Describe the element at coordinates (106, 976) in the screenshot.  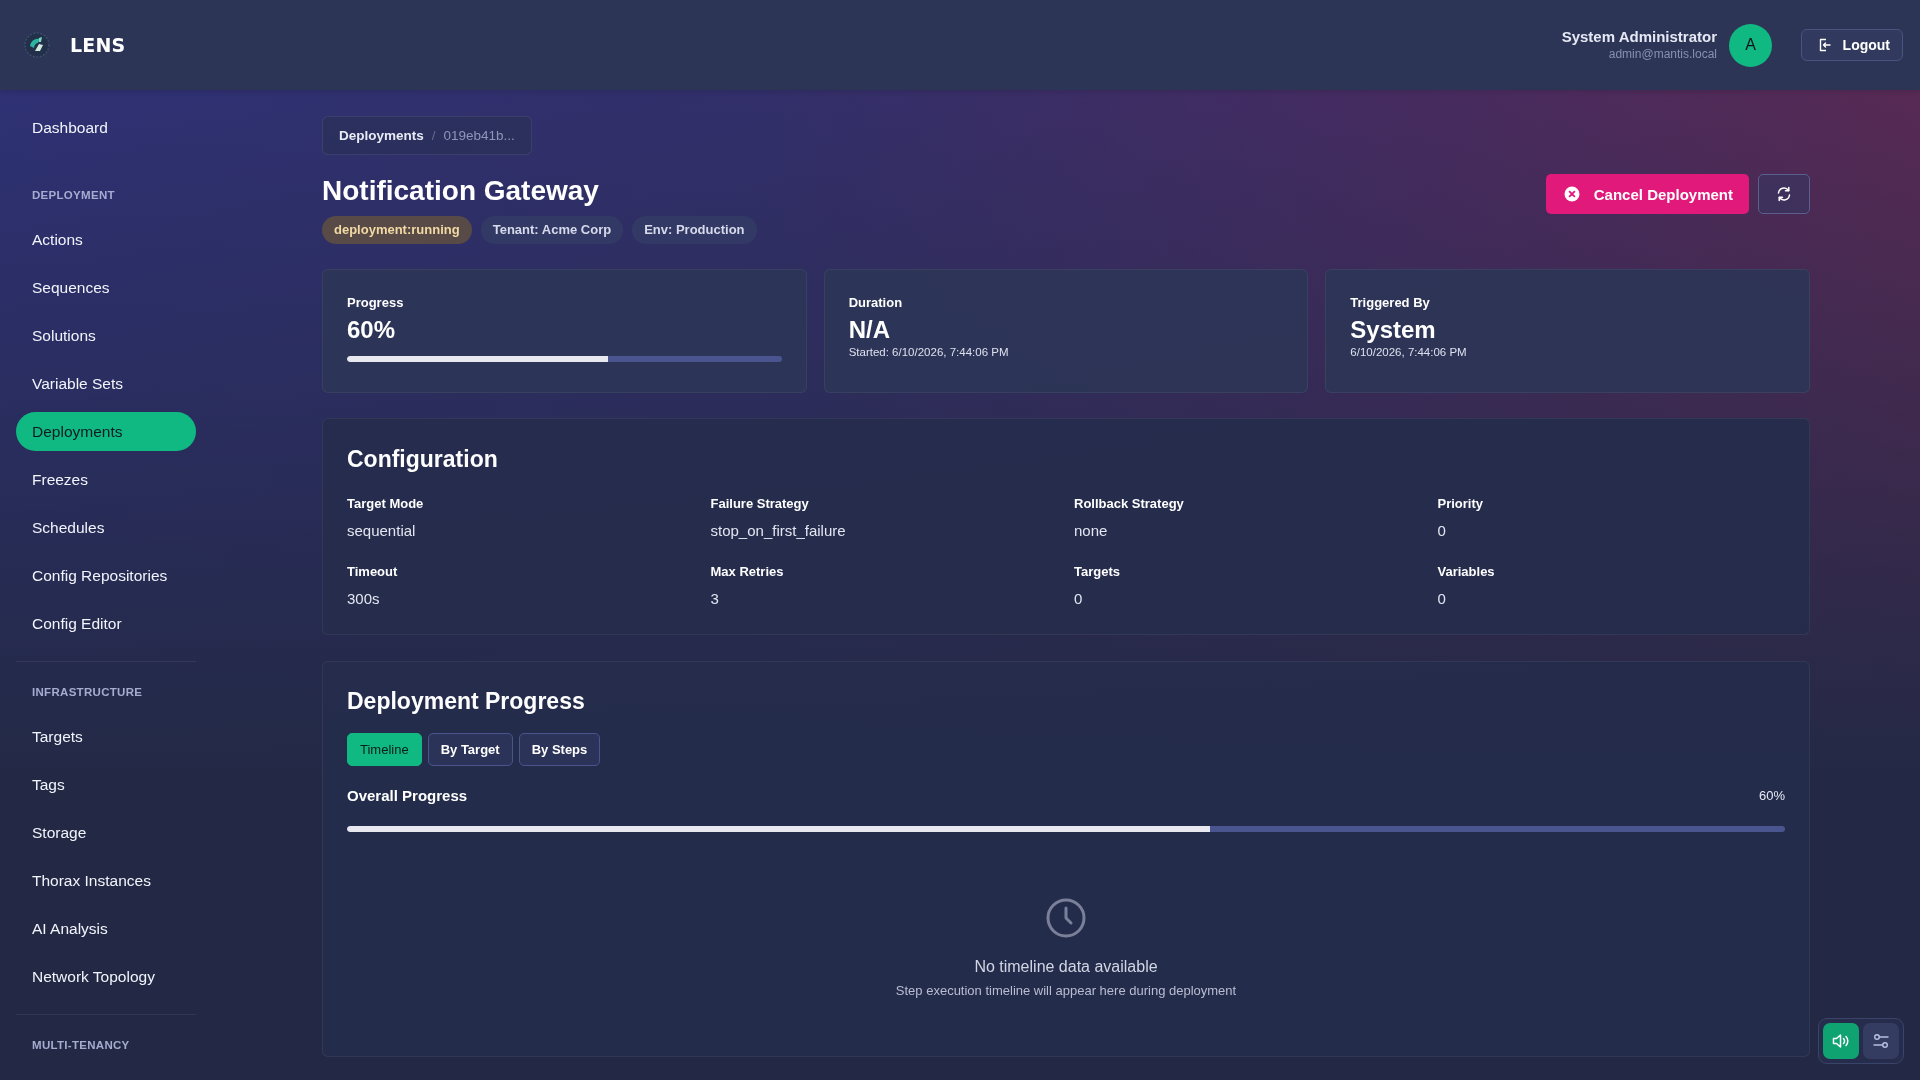
I see `nav-item: Network Topology` at that location.